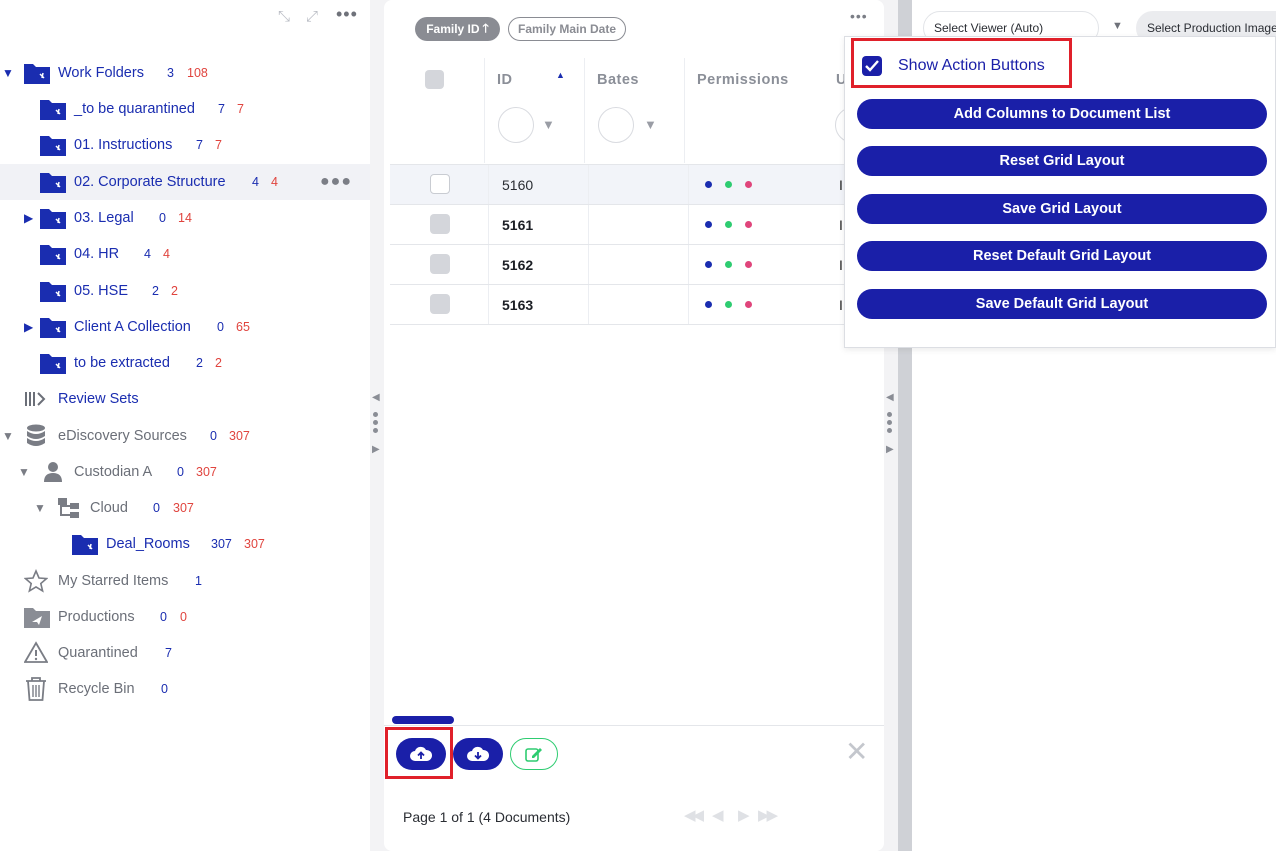  Describe the element at coordinates (717, 815) in the screenshot. I see `prev-page-icon: ◀` at that location.